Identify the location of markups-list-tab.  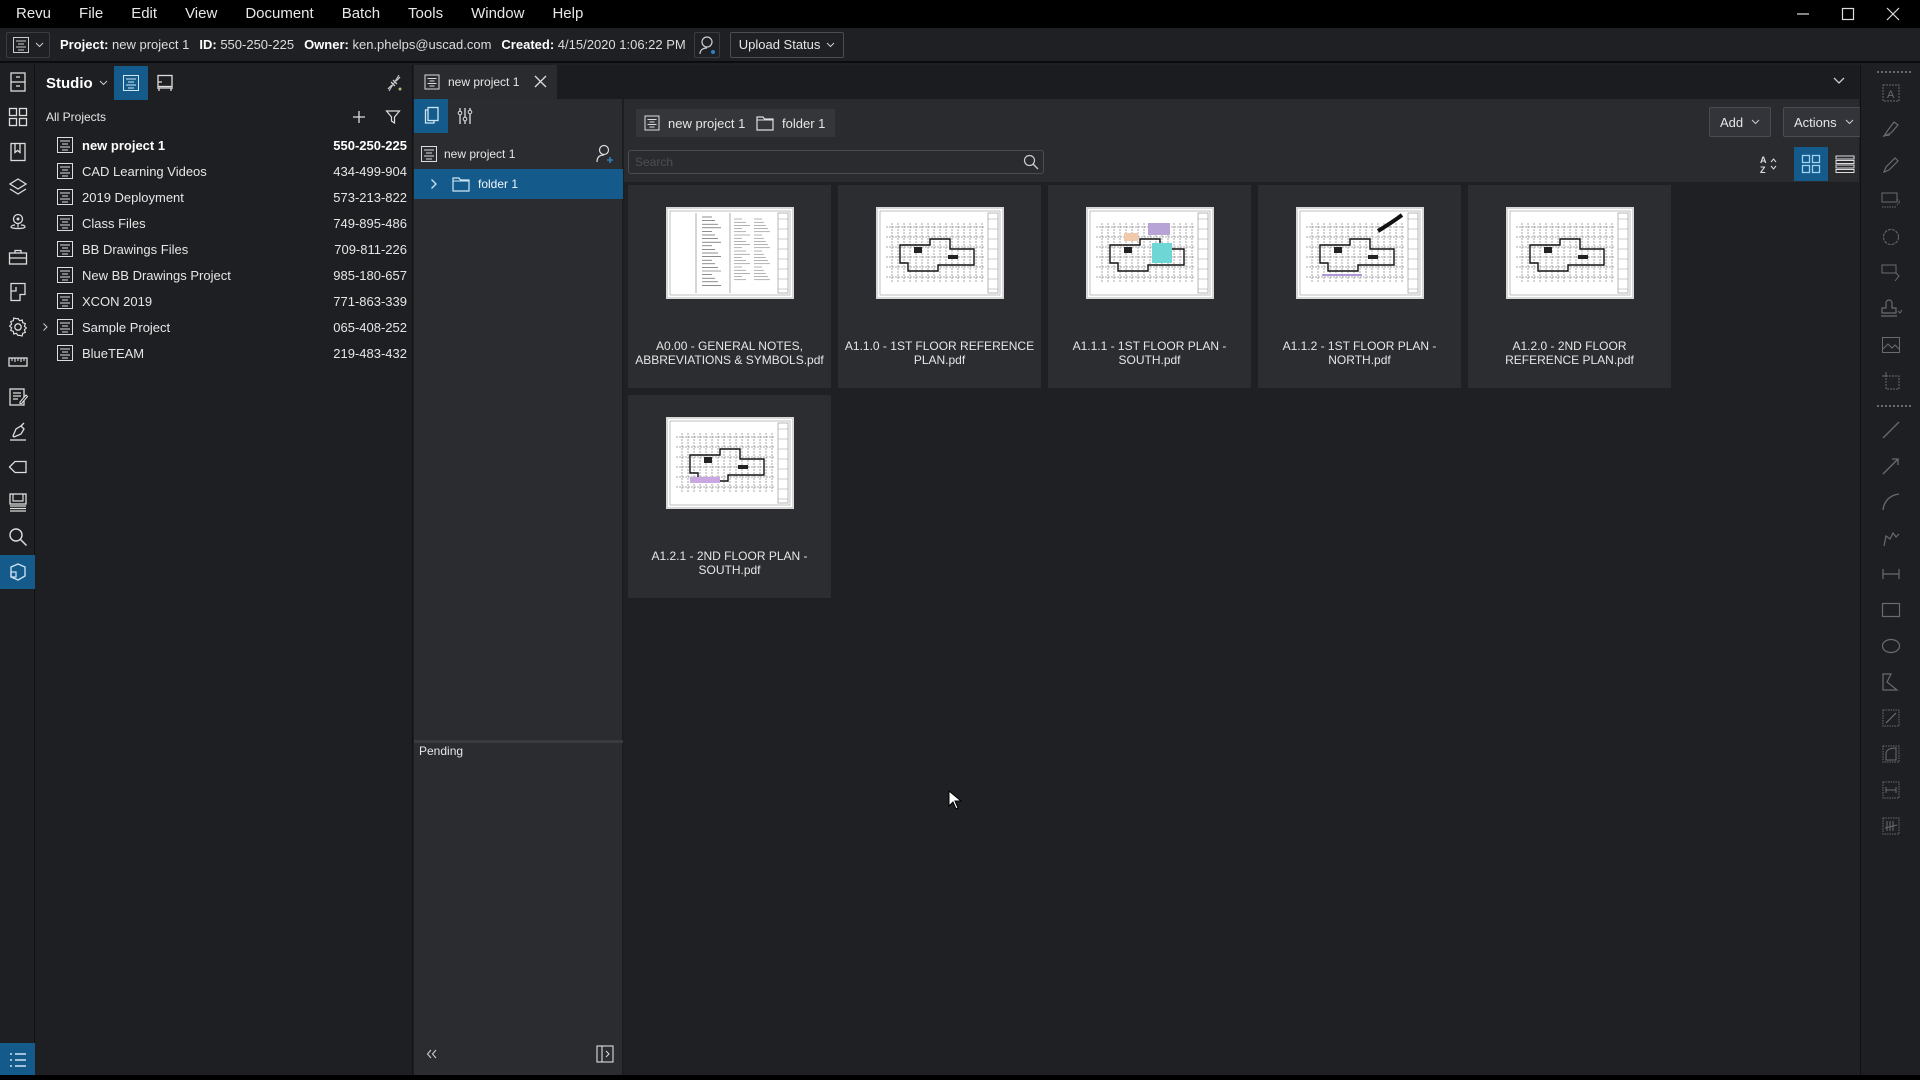
(17, 397).